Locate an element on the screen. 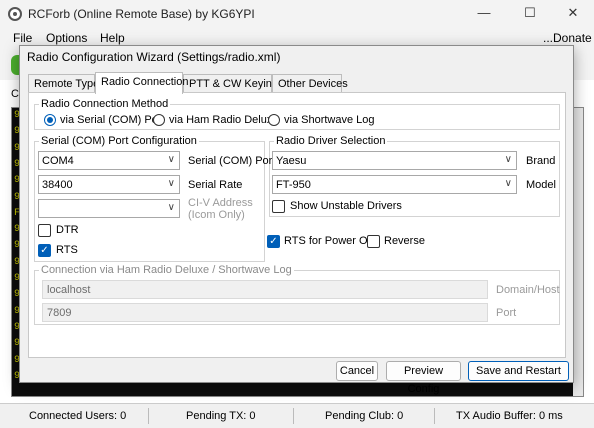 Image resolution: width=594 pixels, height=428 pixels. main-tab-label: C is located at coordinates (15, 94).